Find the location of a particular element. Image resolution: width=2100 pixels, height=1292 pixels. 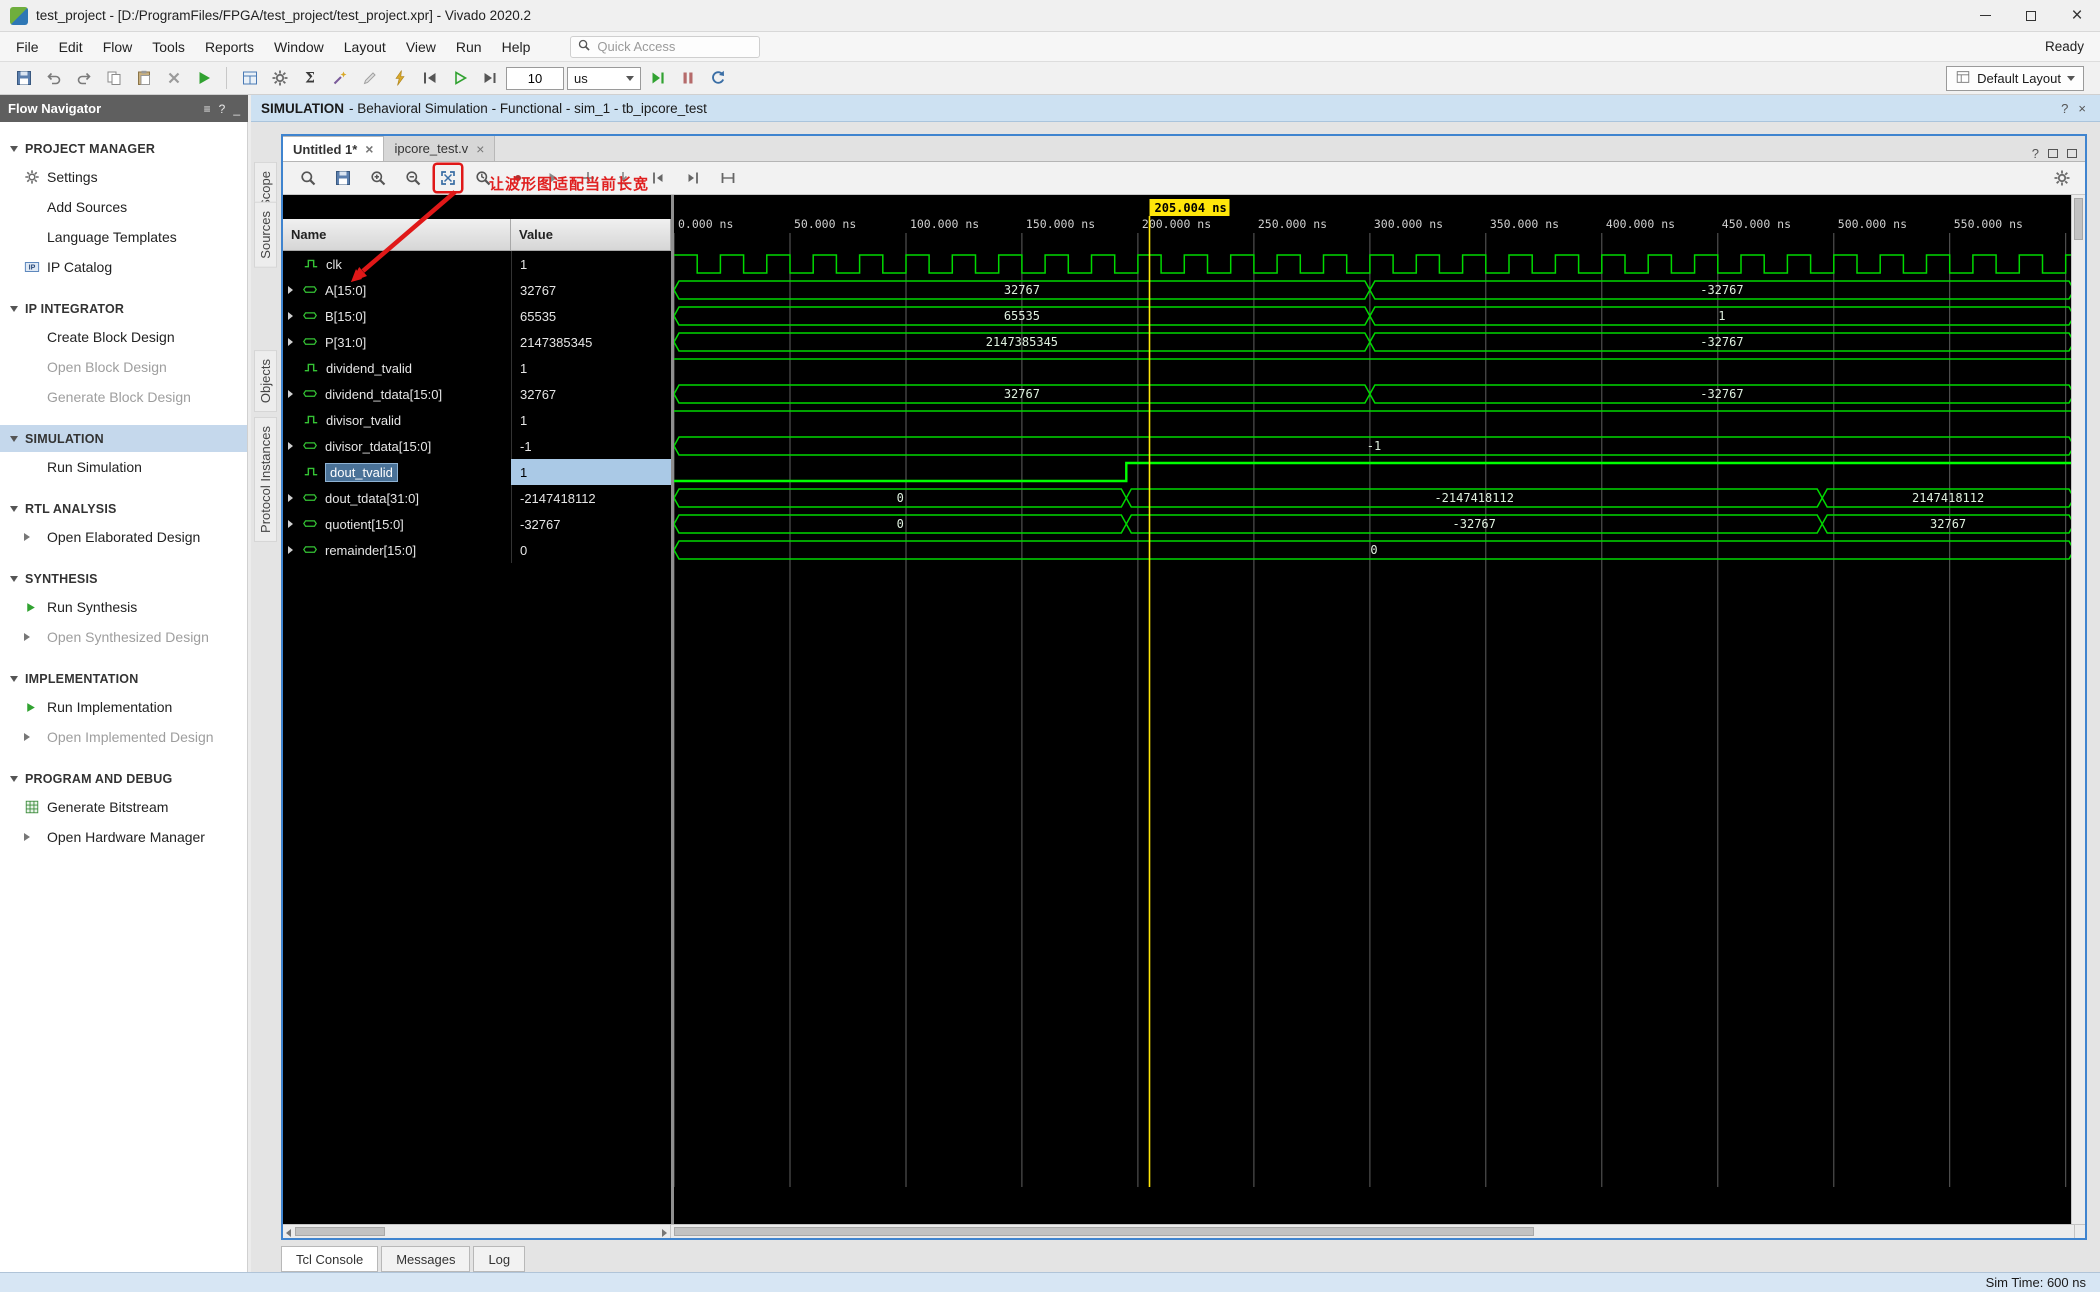

scroll-left-icon is located at coordinates (288, 1233).